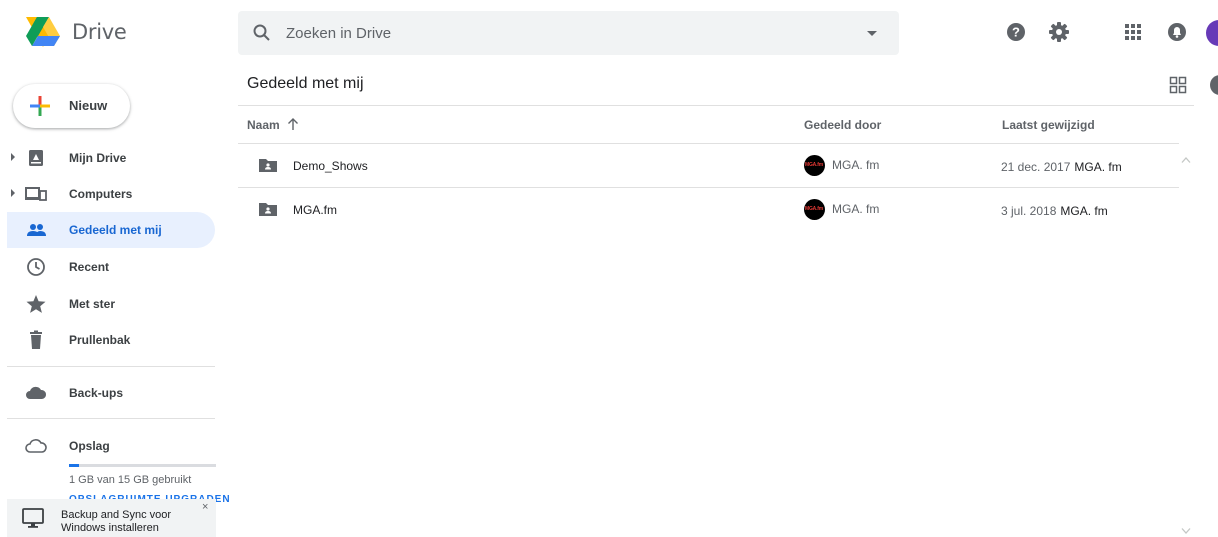 The image size is (1218, 537). Describe the element at coordinates (305, 84) in the screenshot. I see `page-title: Gedeeld met mij` at that location.